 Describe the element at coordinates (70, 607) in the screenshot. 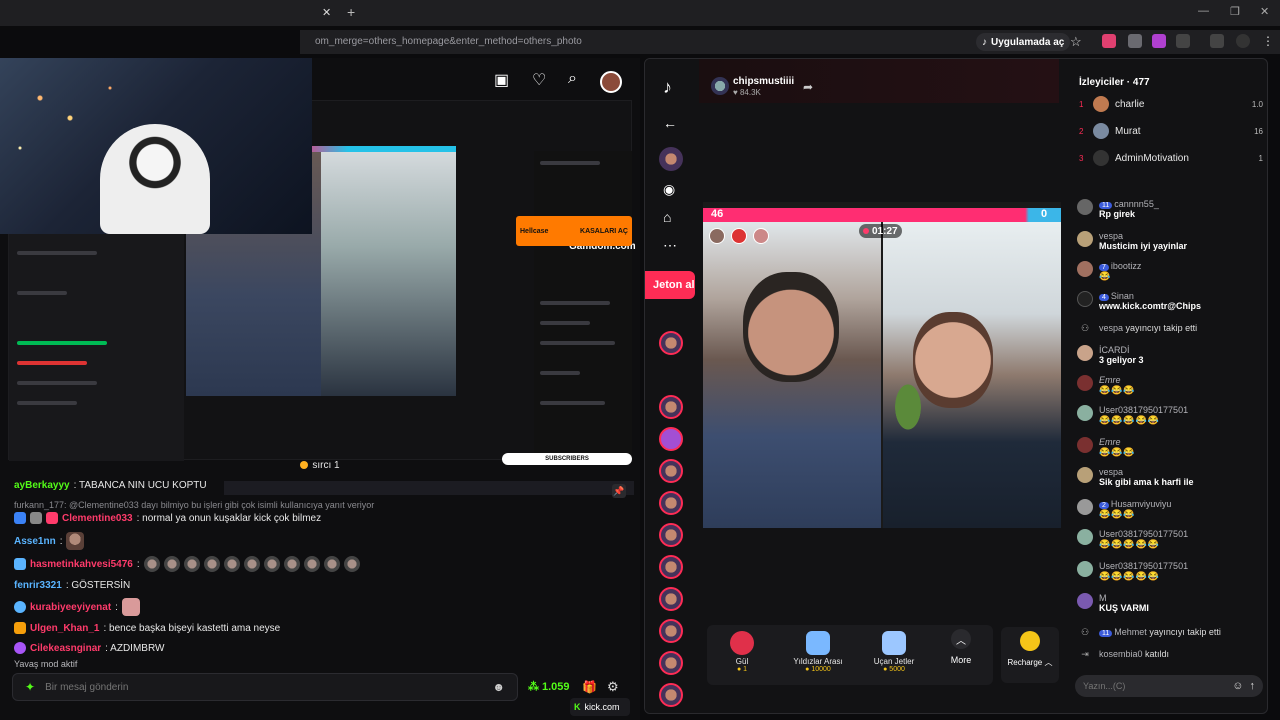

I see `chat-username: kurabiyeeyiyenat` at that location.